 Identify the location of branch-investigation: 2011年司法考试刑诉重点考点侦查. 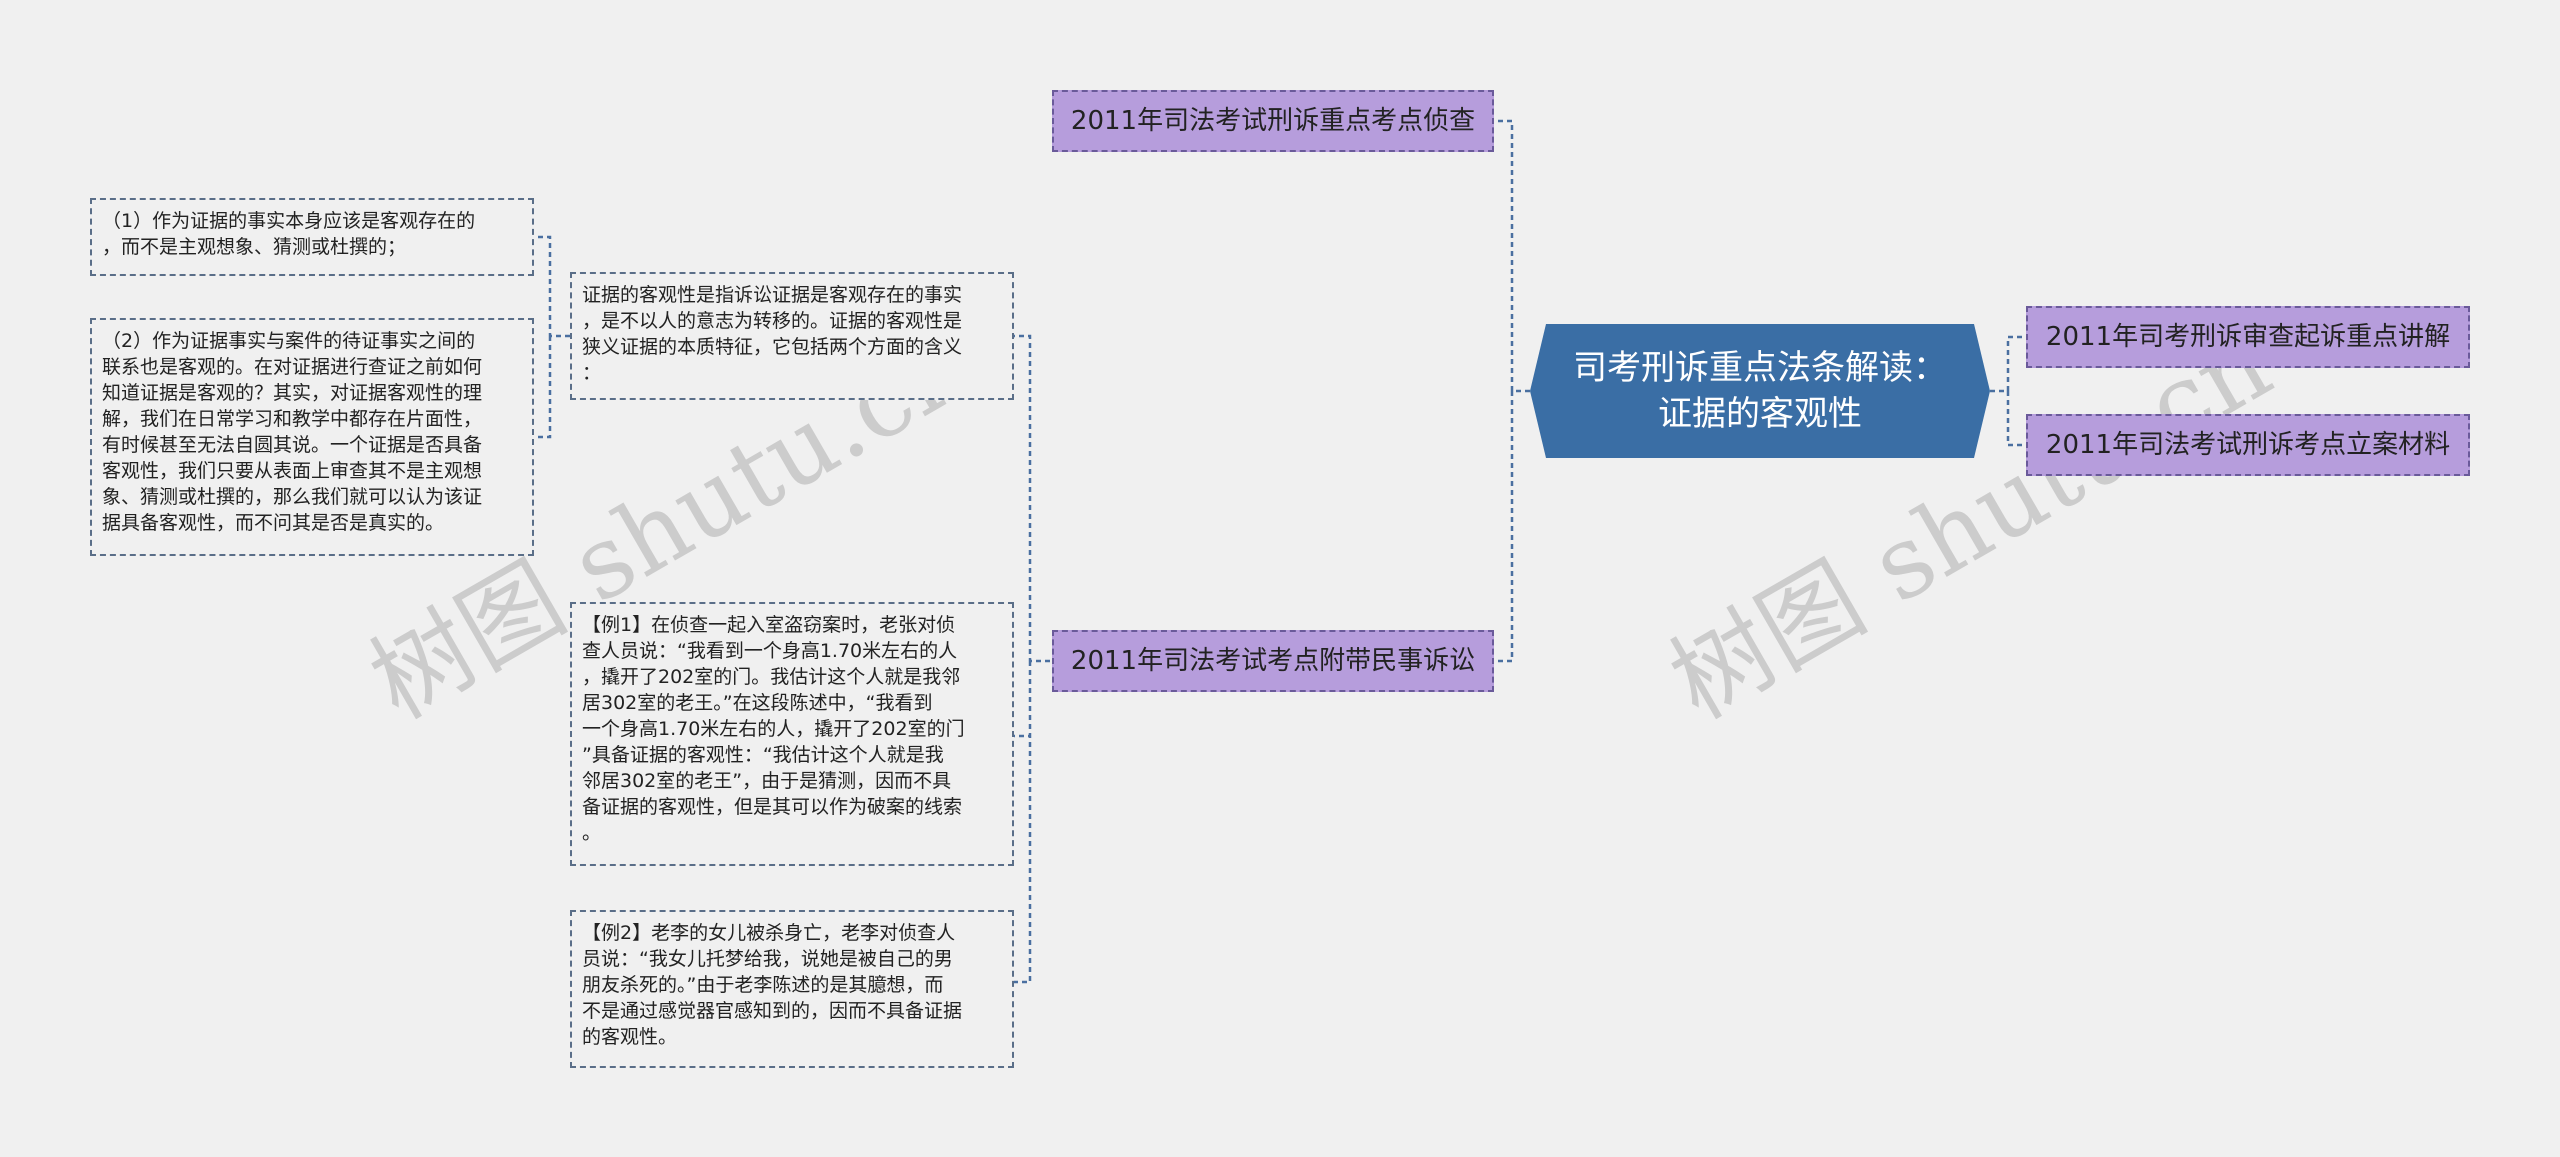
(1273, 121).